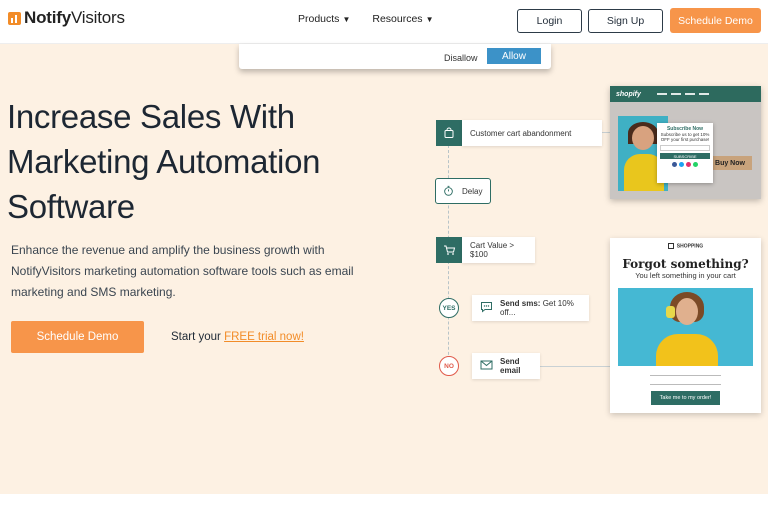  What do you see at coordinates (395, 56) in the screenshot?
I see `notification-consent-popup: Disallow Allow` at bounding box center [395, 56].